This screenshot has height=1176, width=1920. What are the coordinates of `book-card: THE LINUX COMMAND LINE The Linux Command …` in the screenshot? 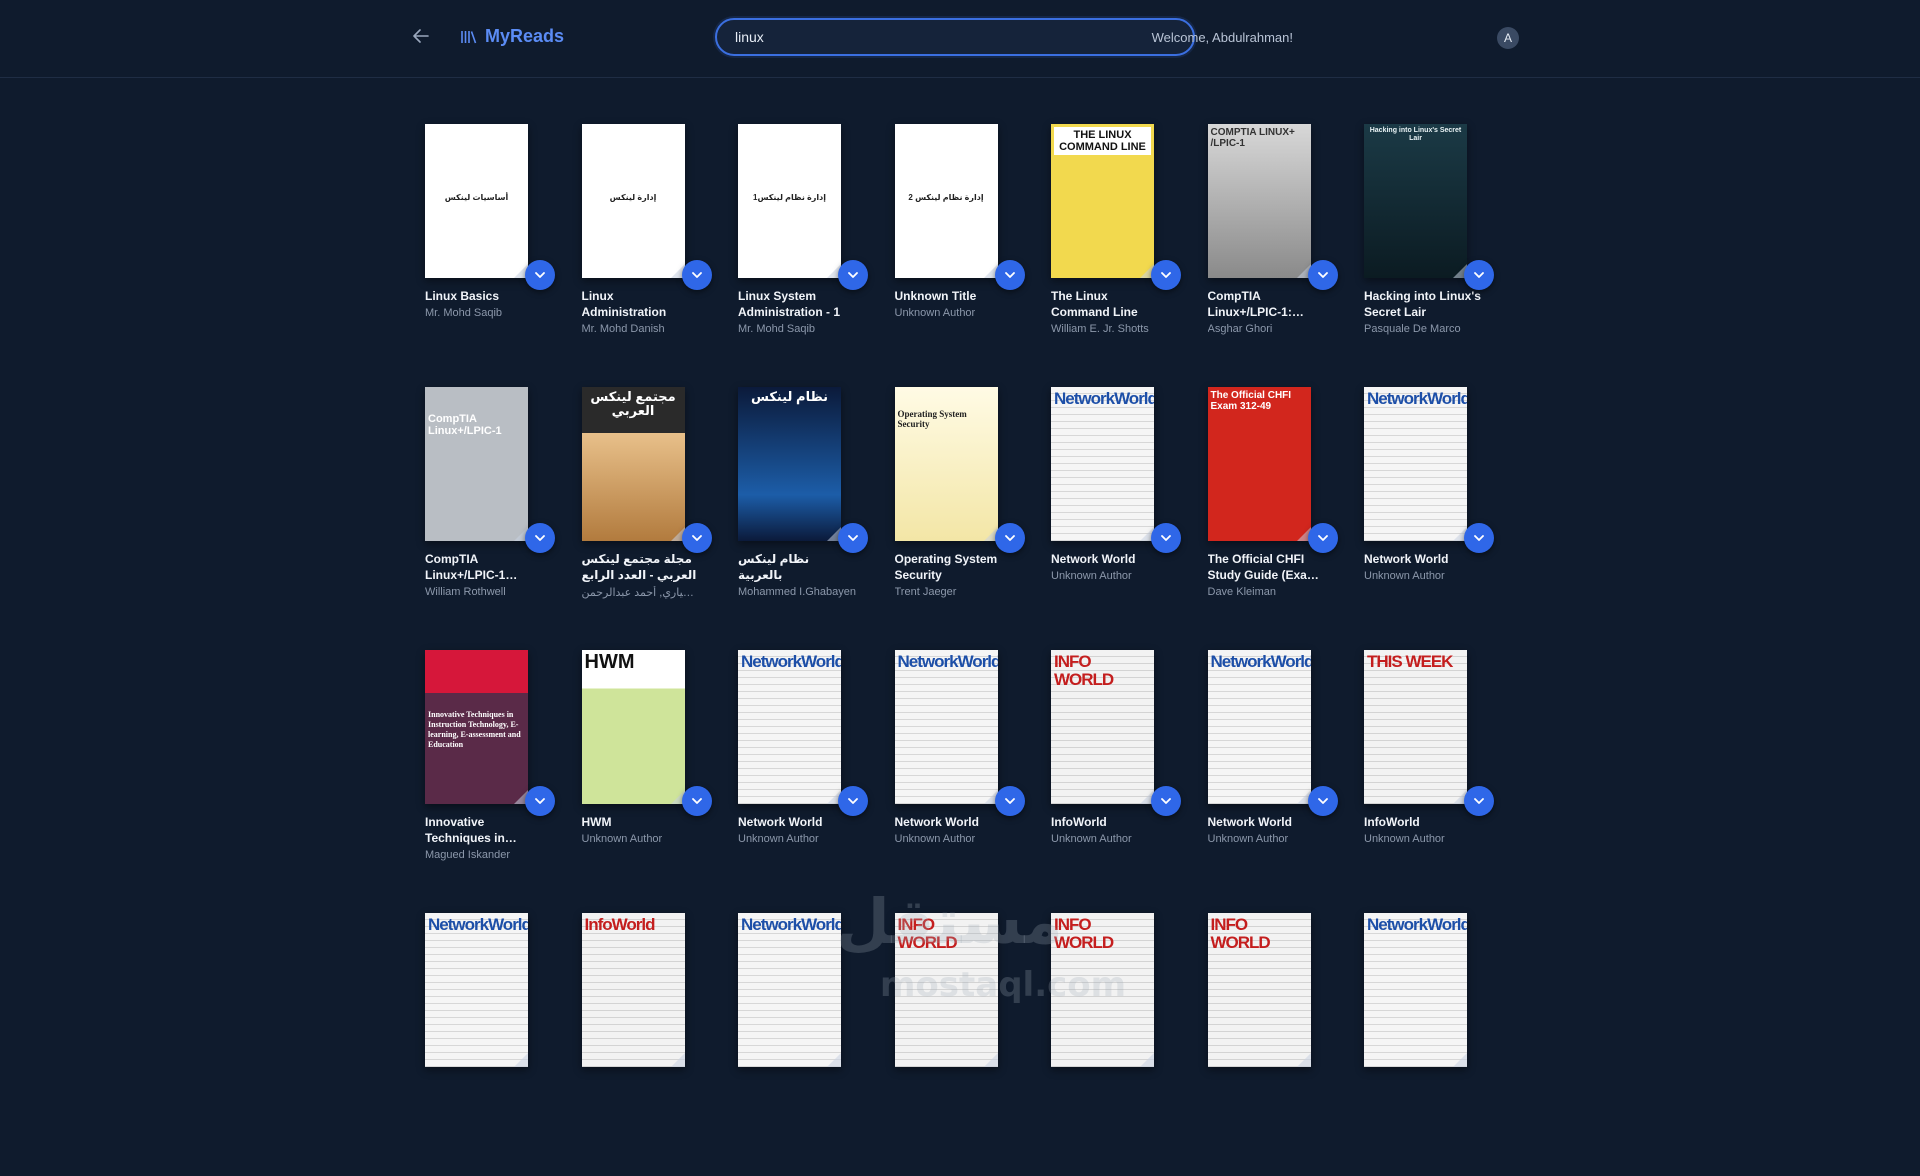 It's located at (1116, 255).